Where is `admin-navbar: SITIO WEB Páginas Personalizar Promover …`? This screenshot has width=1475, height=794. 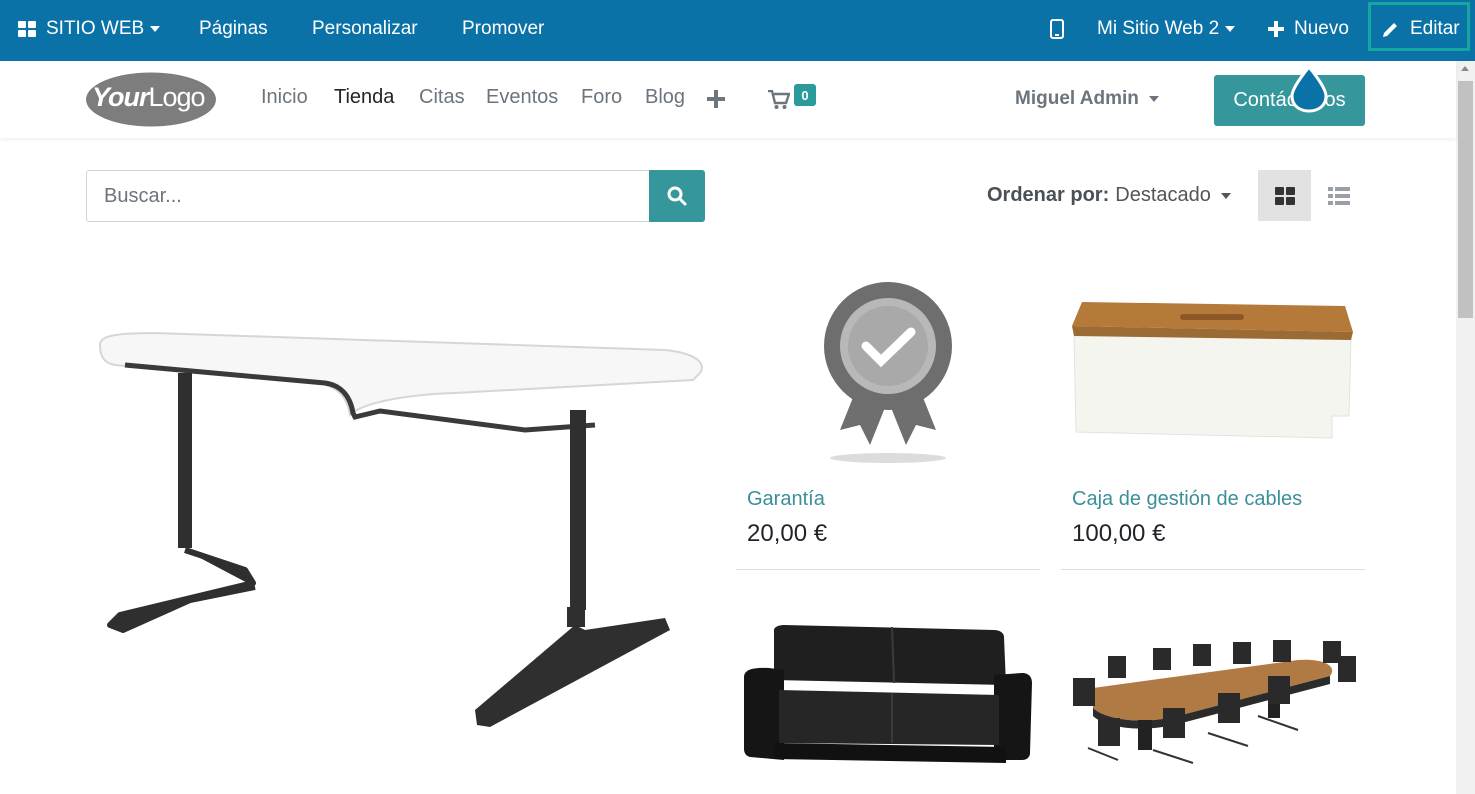
admin-navbar: SITIO WEB Páginas Personalizar Promover … is located at coordinates (737, 30).